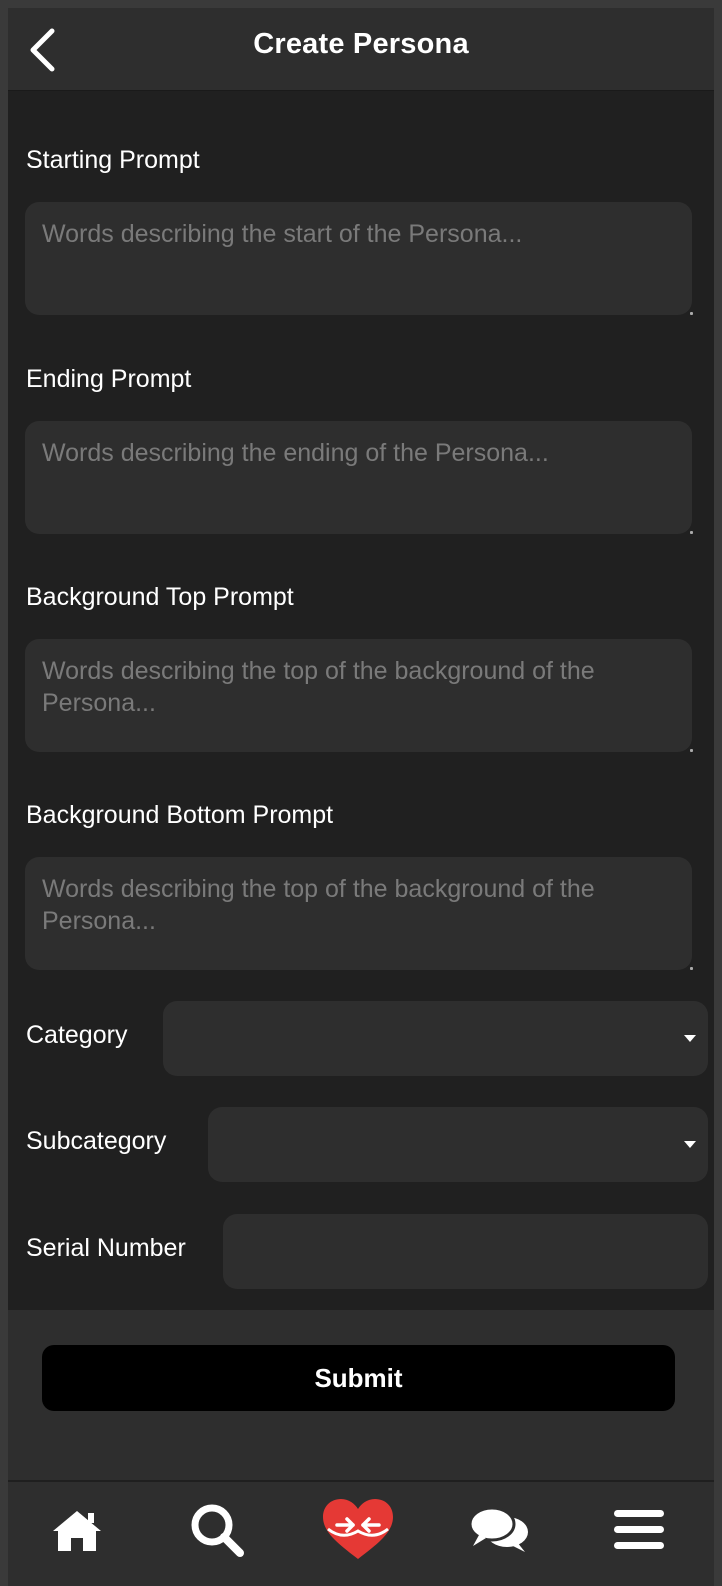  Describe the element at coordinates (465, 1251) in the screenshot. I see `serial-number-field` at that location.